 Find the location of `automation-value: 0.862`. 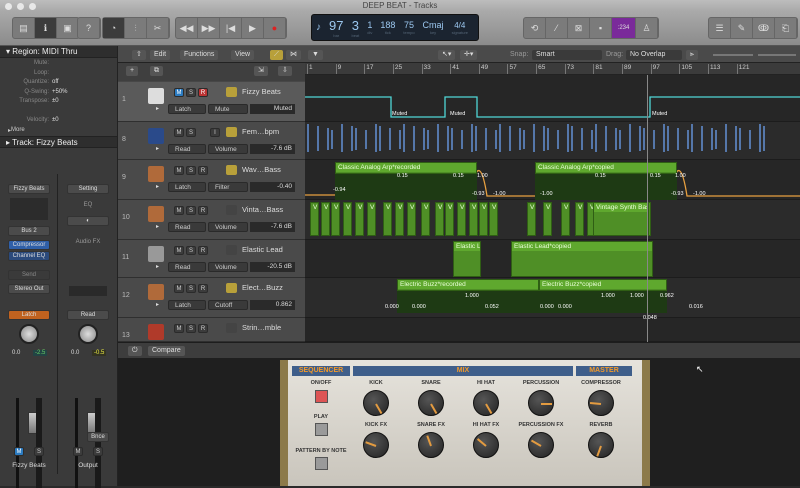

automation-value: 0.862 is located at coordinates (272, 305).